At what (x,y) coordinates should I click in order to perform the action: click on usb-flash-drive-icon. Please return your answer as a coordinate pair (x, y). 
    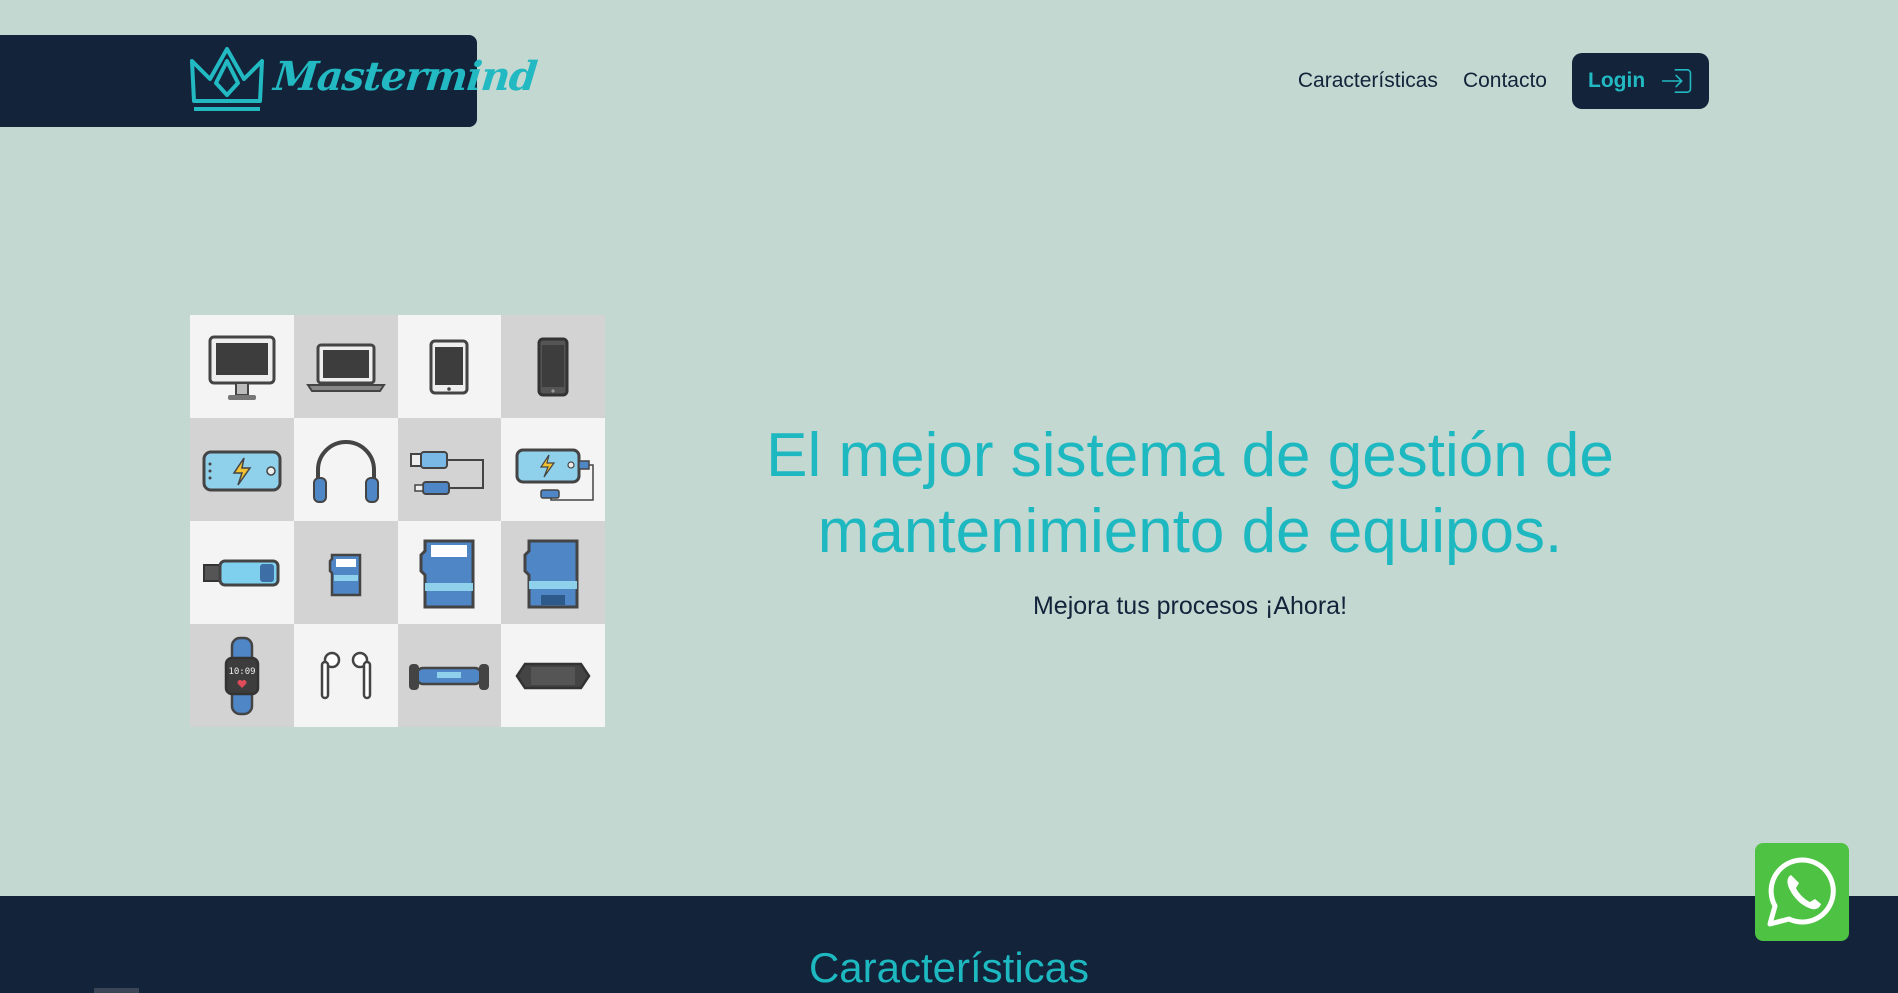
    Looking at the image, I should click on (241, 572).